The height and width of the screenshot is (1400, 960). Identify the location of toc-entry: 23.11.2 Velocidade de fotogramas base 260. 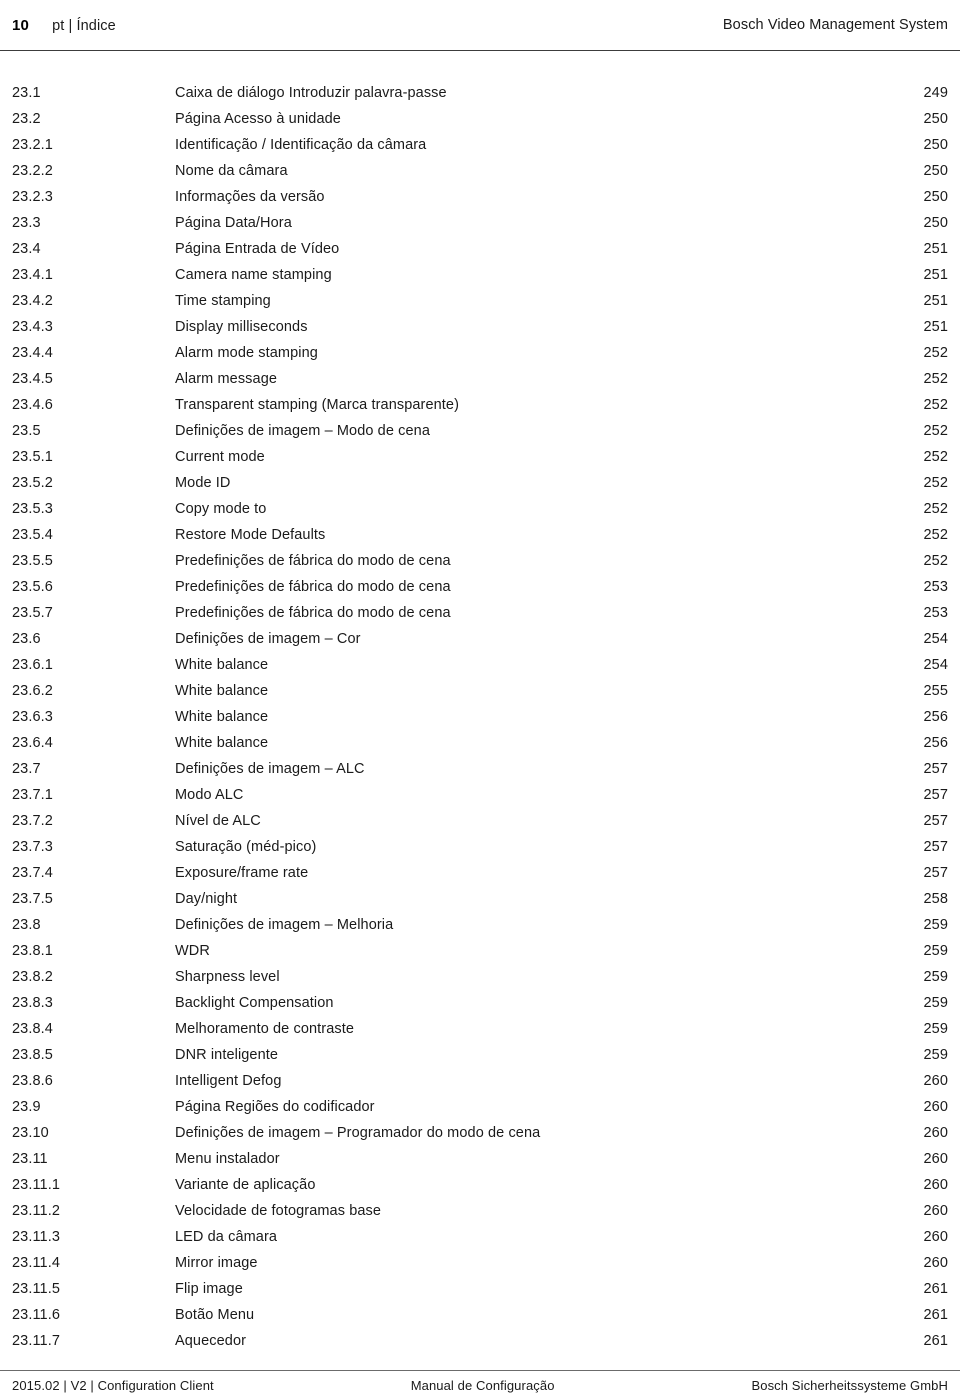
(480, 1211).